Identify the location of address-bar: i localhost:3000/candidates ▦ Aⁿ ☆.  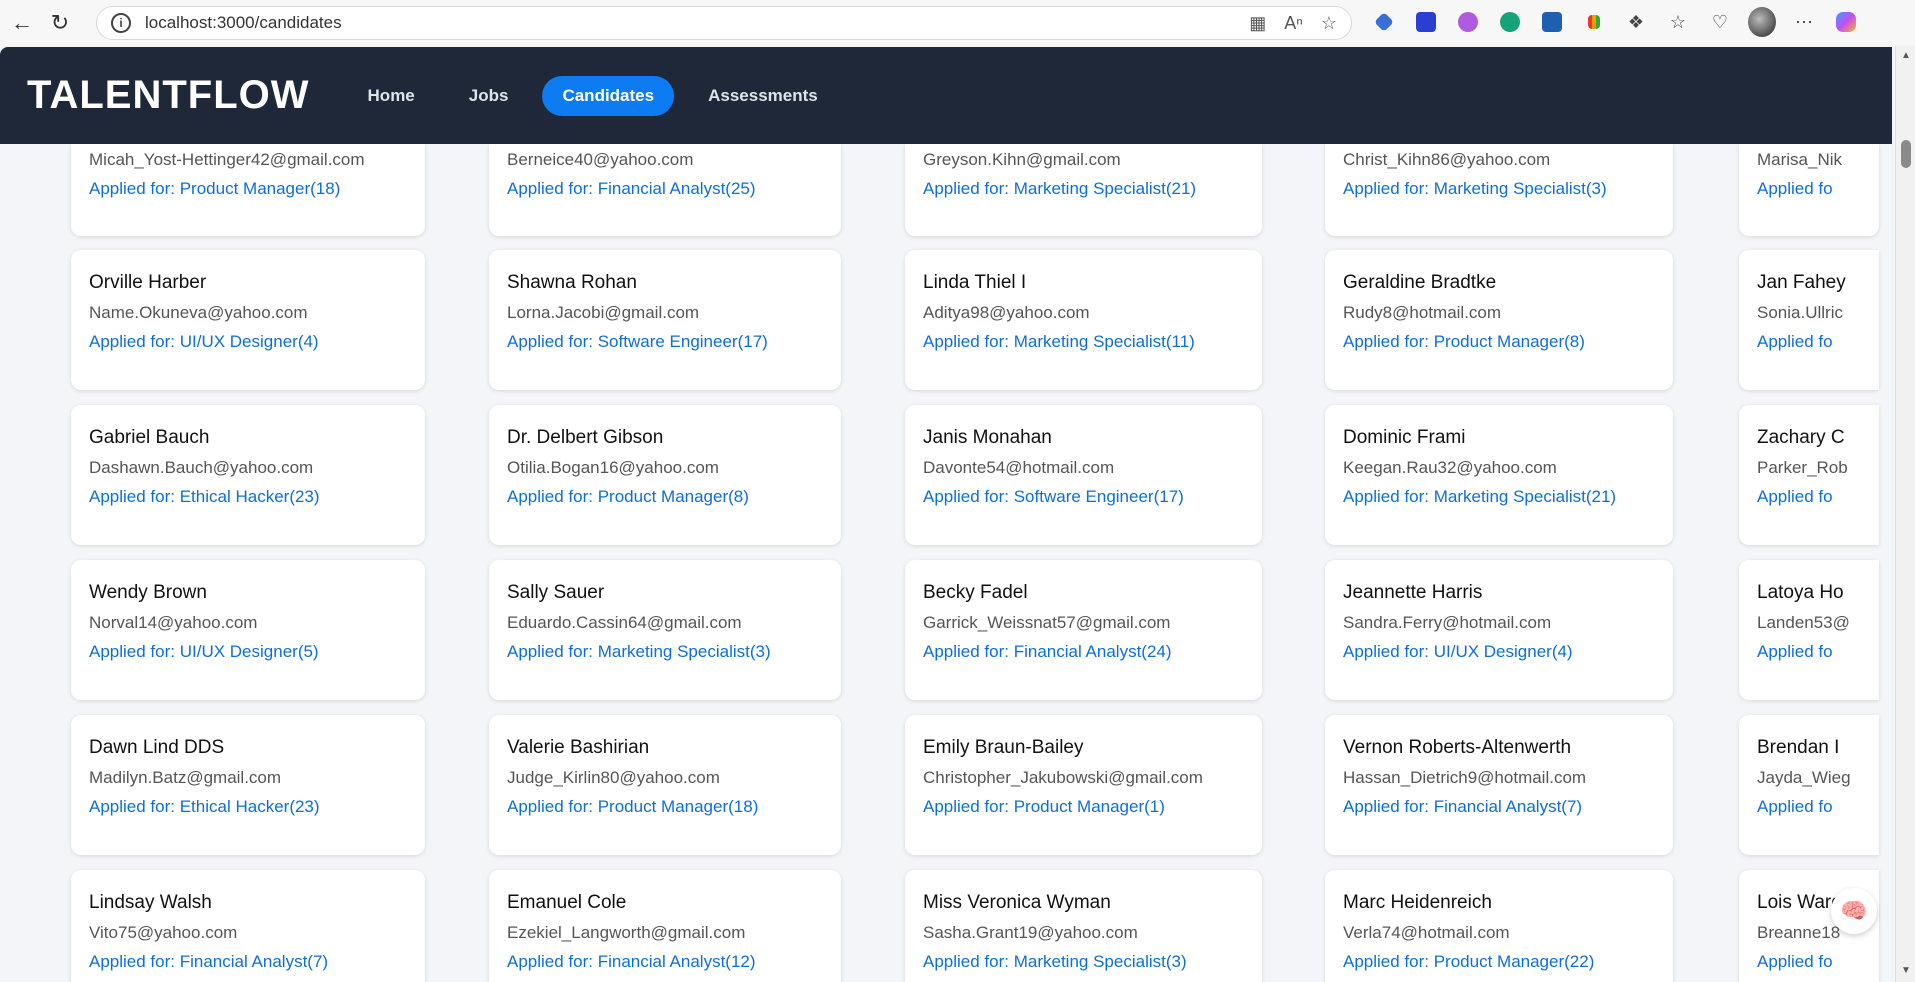
(724, 23).